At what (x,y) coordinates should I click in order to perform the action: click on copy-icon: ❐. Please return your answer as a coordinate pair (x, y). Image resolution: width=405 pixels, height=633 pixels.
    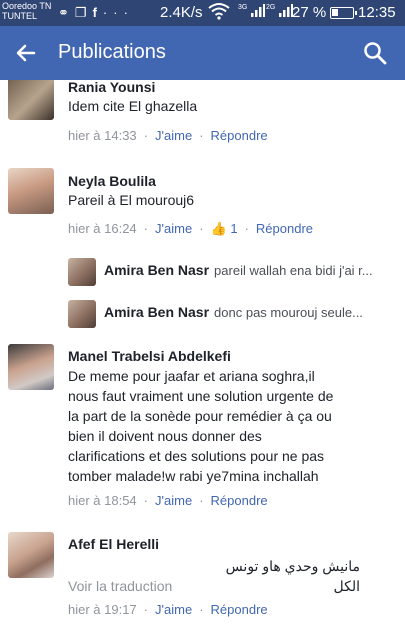
    Looking at the image, I should click on (83, 12).